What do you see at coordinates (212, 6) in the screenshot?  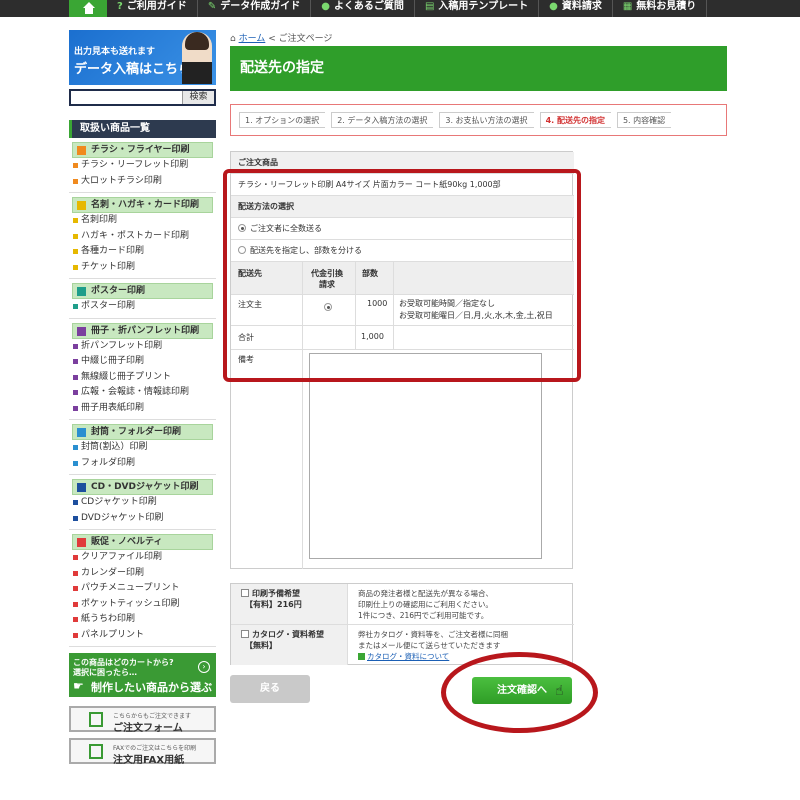 I see `pencil-icon: ✎` at bounding box center [212, 6].